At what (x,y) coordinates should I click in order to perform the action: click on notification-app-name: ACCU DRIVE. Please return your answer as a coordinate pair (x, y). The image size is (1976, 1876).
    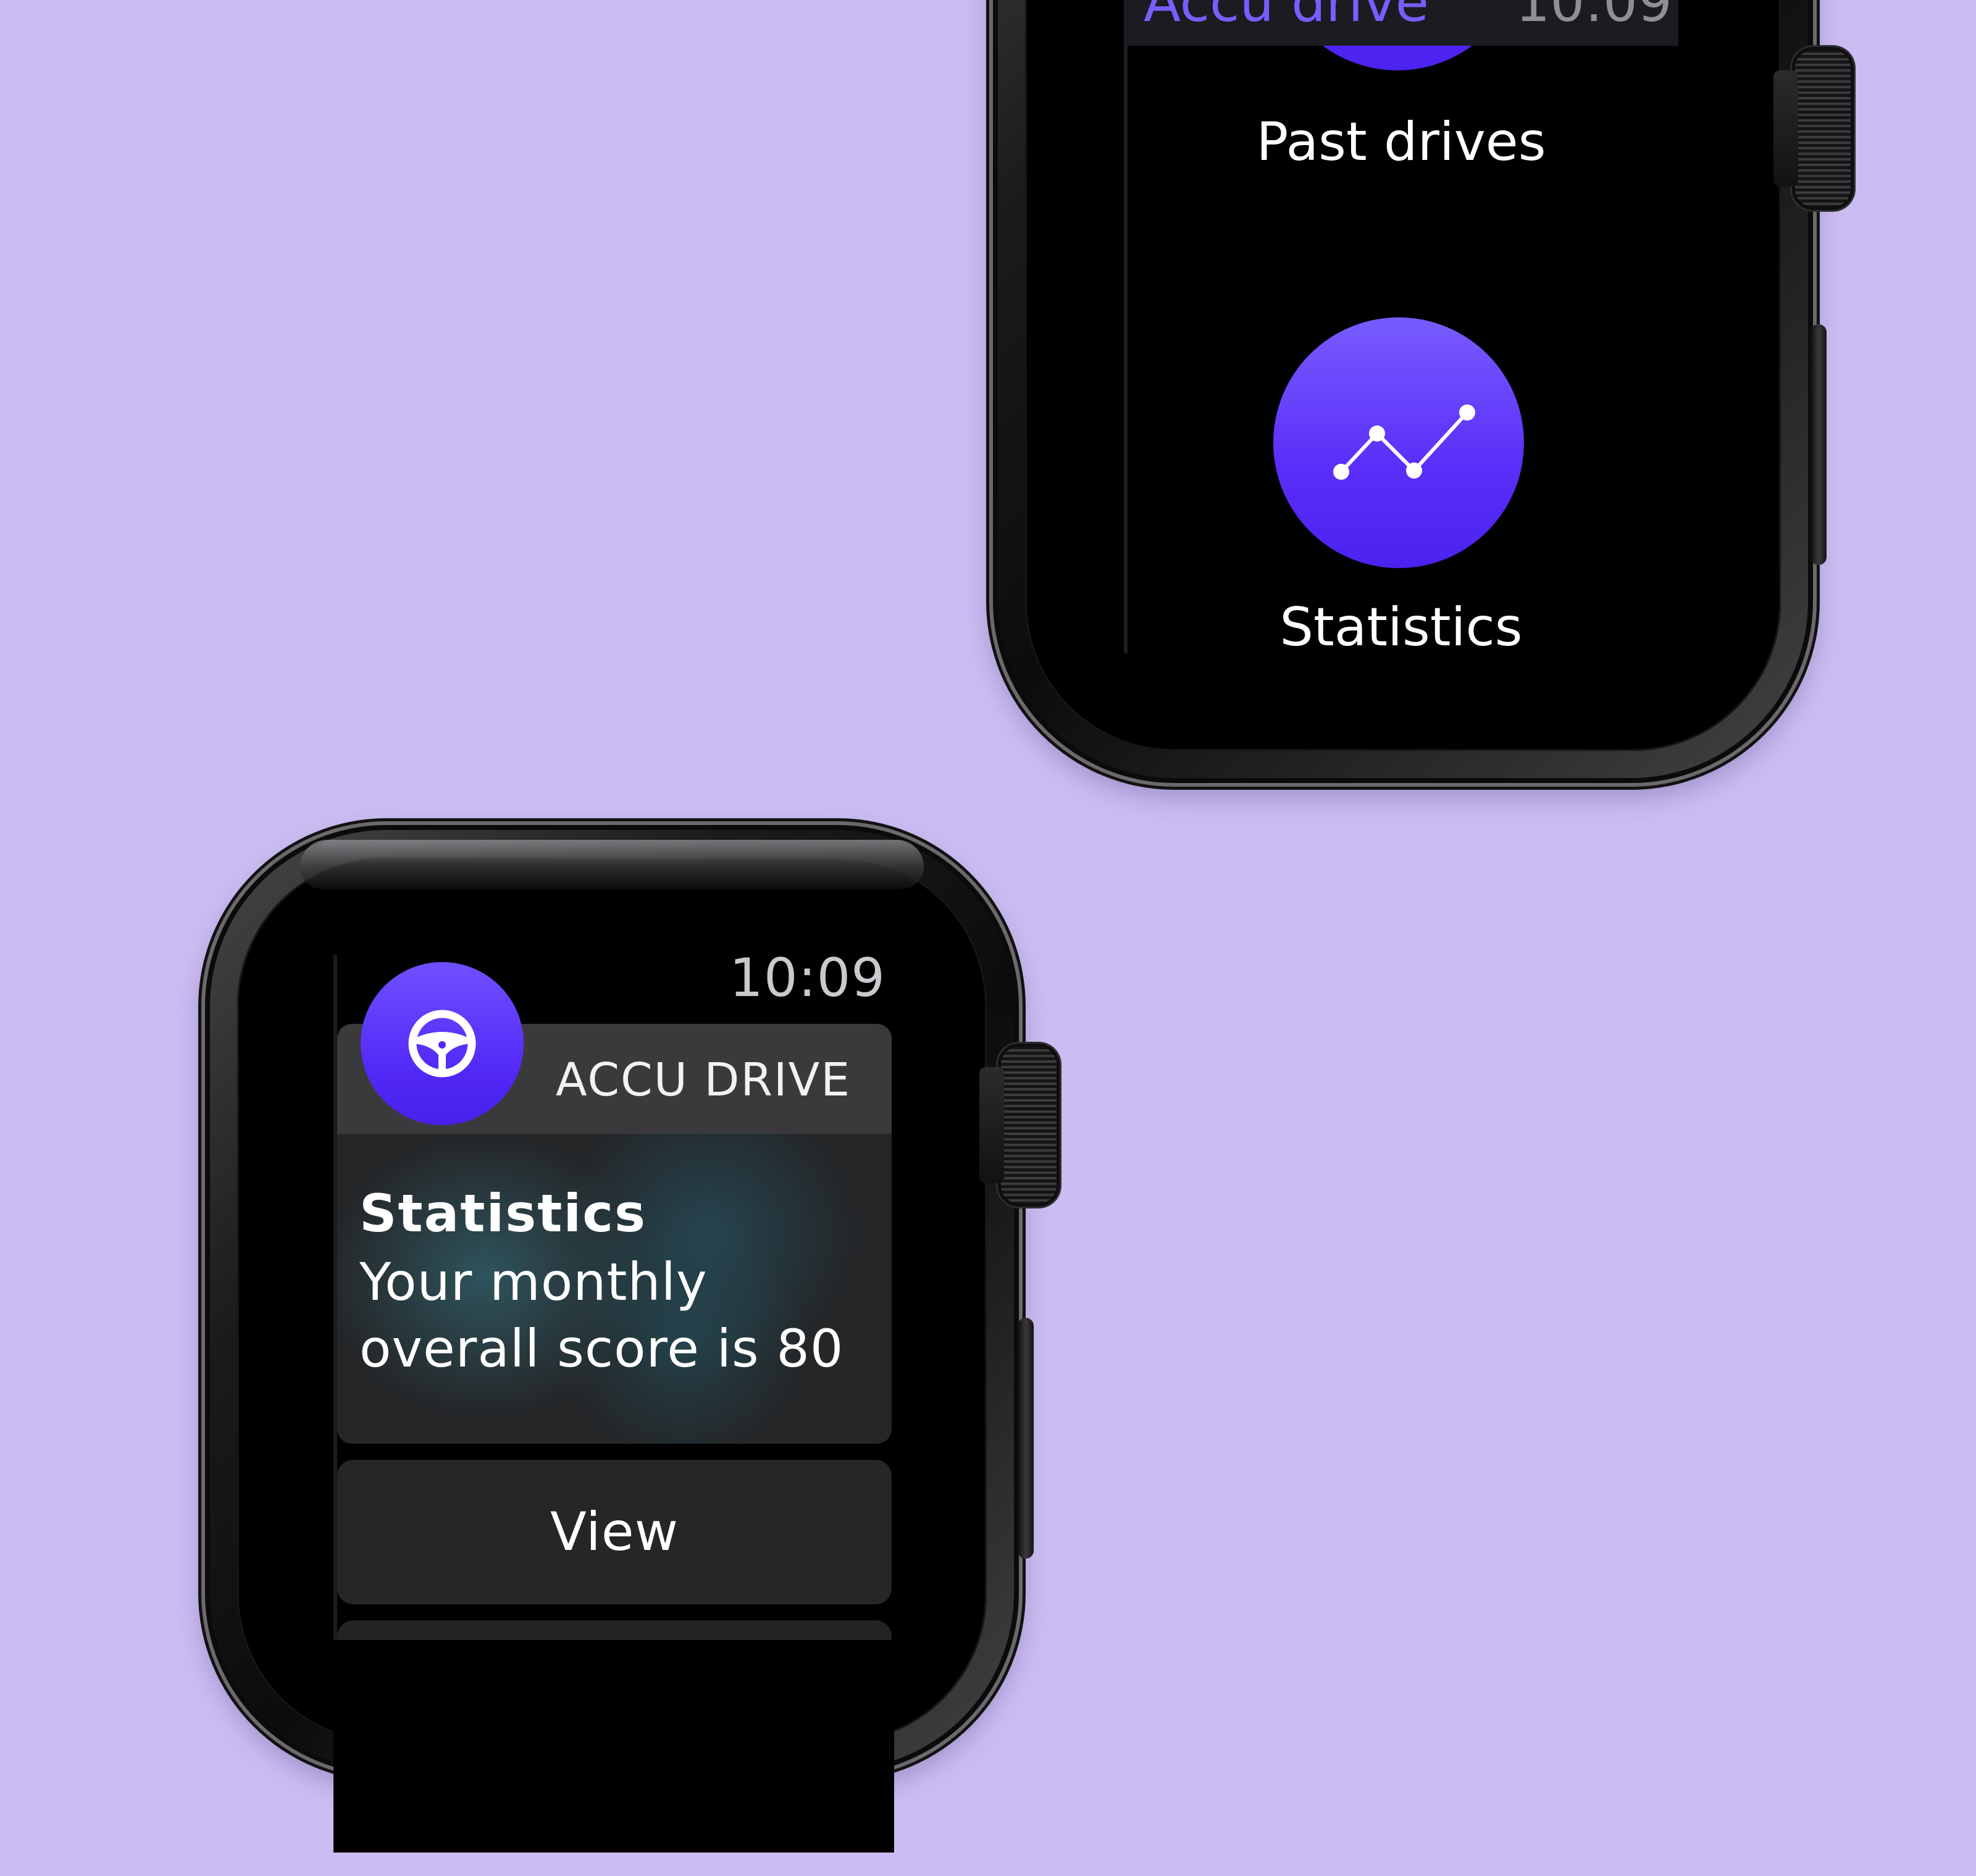
    Looking at the image, I should click on (703, 1080).